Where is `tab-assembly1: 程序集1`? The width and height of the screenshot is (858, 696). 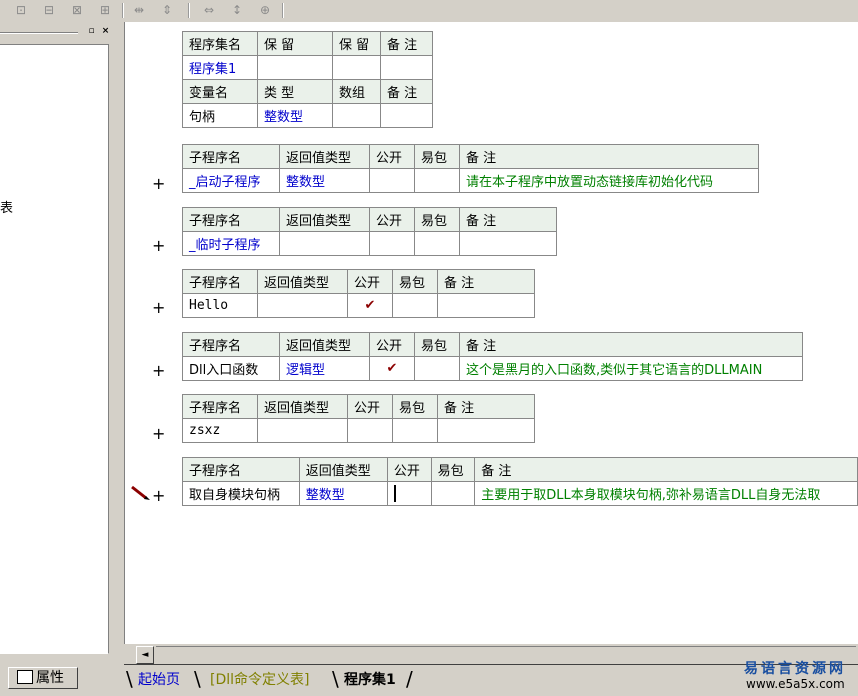 tab-assembly1: 程序集1 is located at coordinates (370, 680).